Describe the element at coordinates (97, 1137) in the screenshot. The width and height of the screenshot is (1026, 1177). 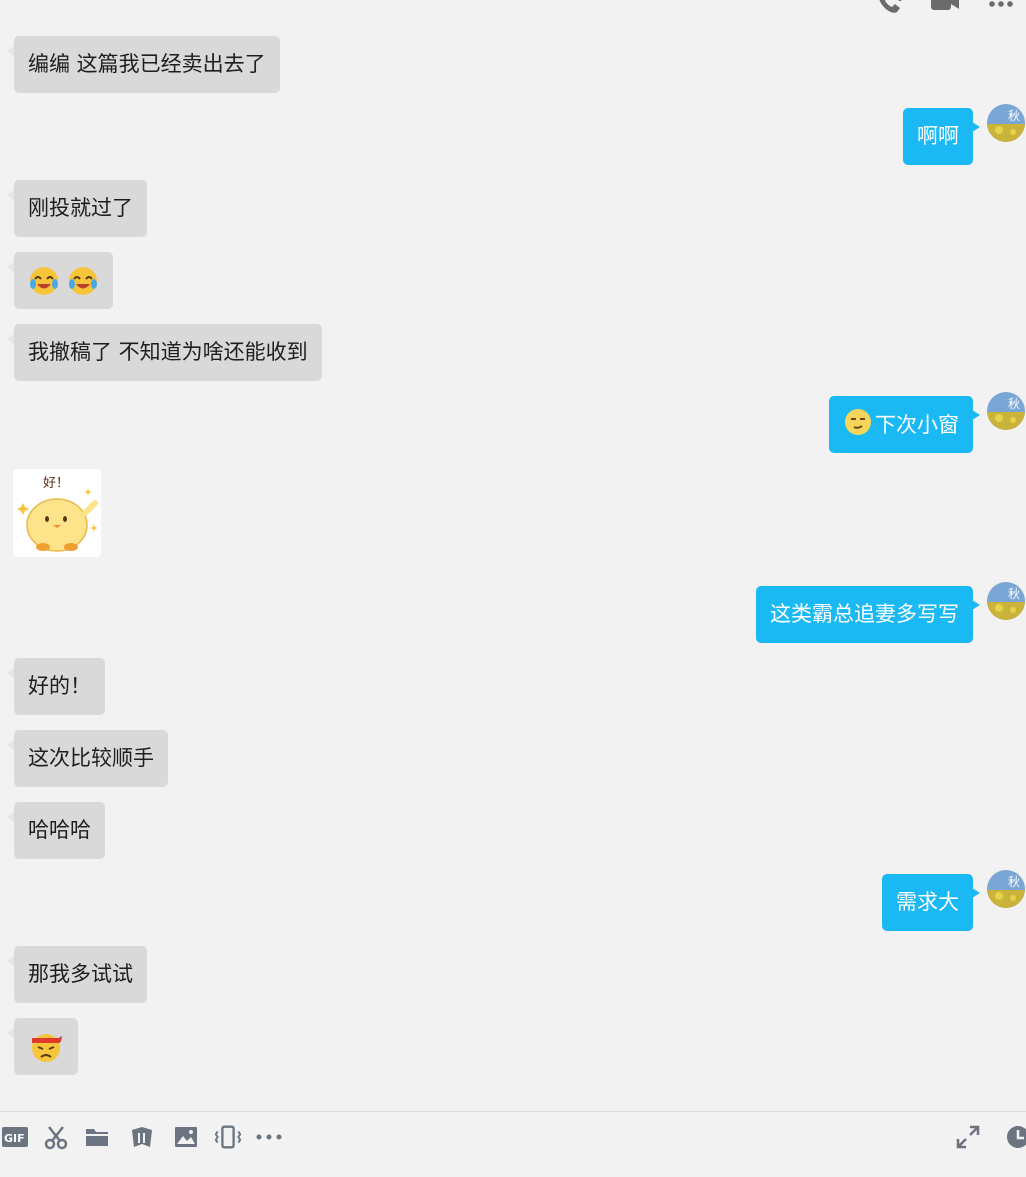
I see `folder-icon` at that location.